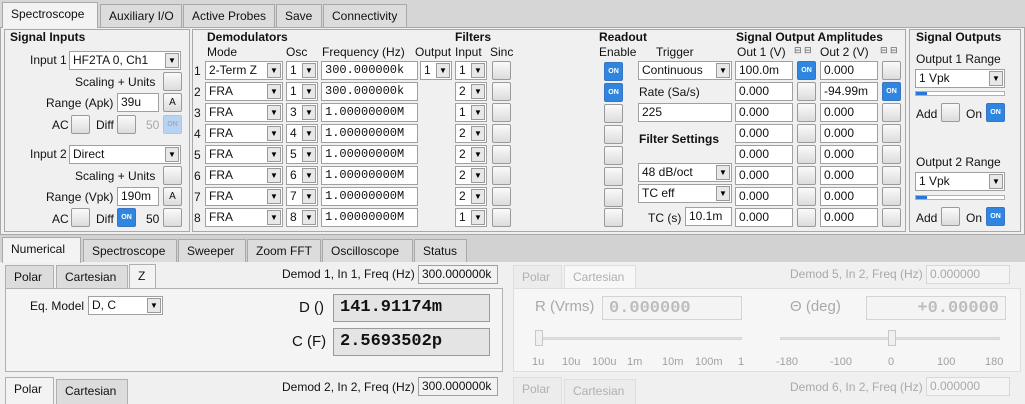 The width and height of the screenshot is (1025, 404). I want to click on input1-select: HF2TA 0, Ch1 ▼, so click(125, 60).